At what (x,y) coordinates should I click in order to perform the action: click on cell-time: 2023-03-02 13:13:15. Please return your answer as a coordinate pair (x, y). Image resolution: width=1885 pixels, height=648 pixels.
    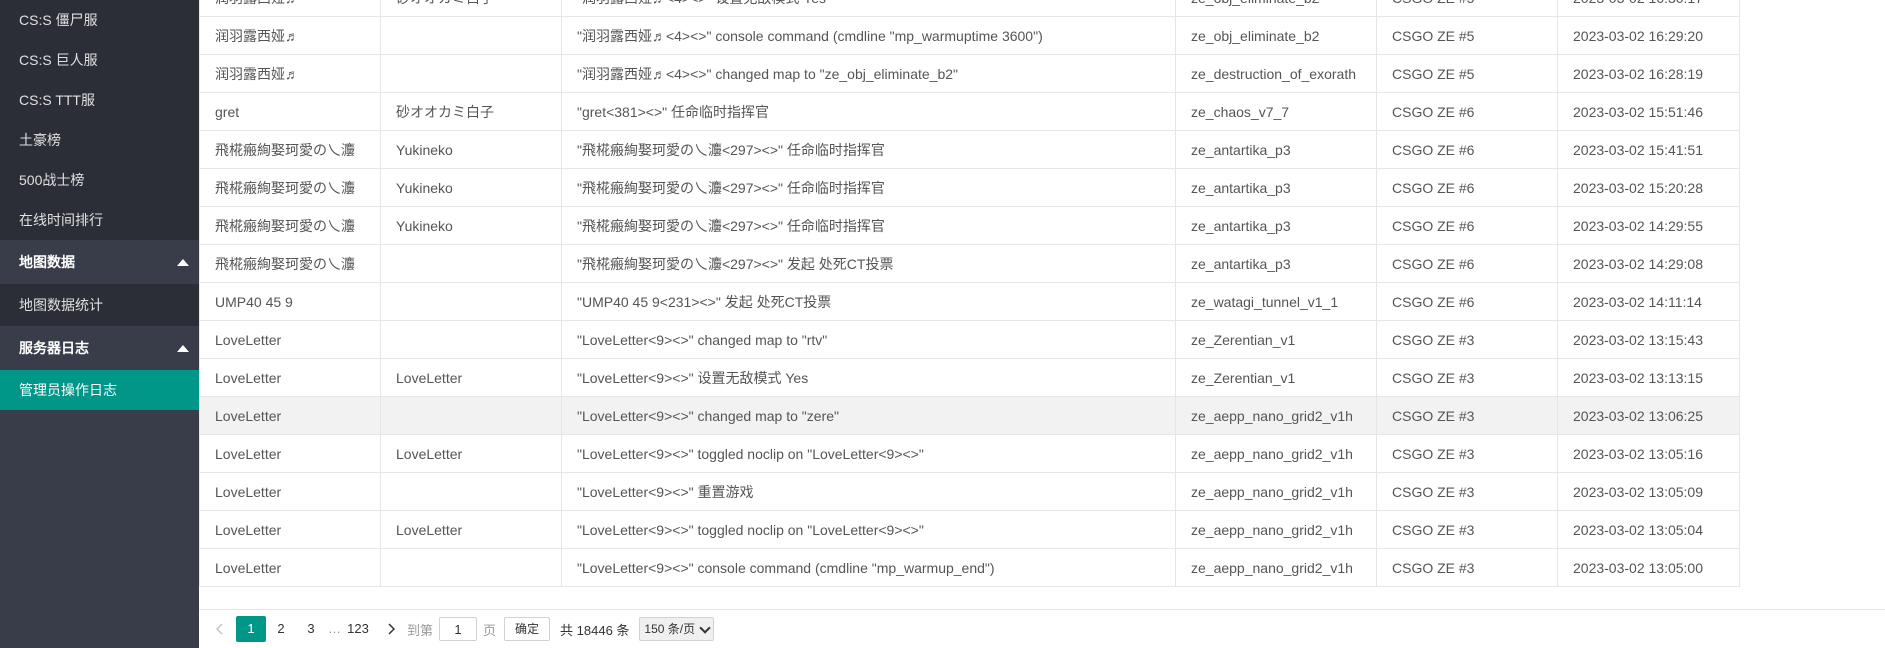
    Looking at the image, I should click on (1648, 377).